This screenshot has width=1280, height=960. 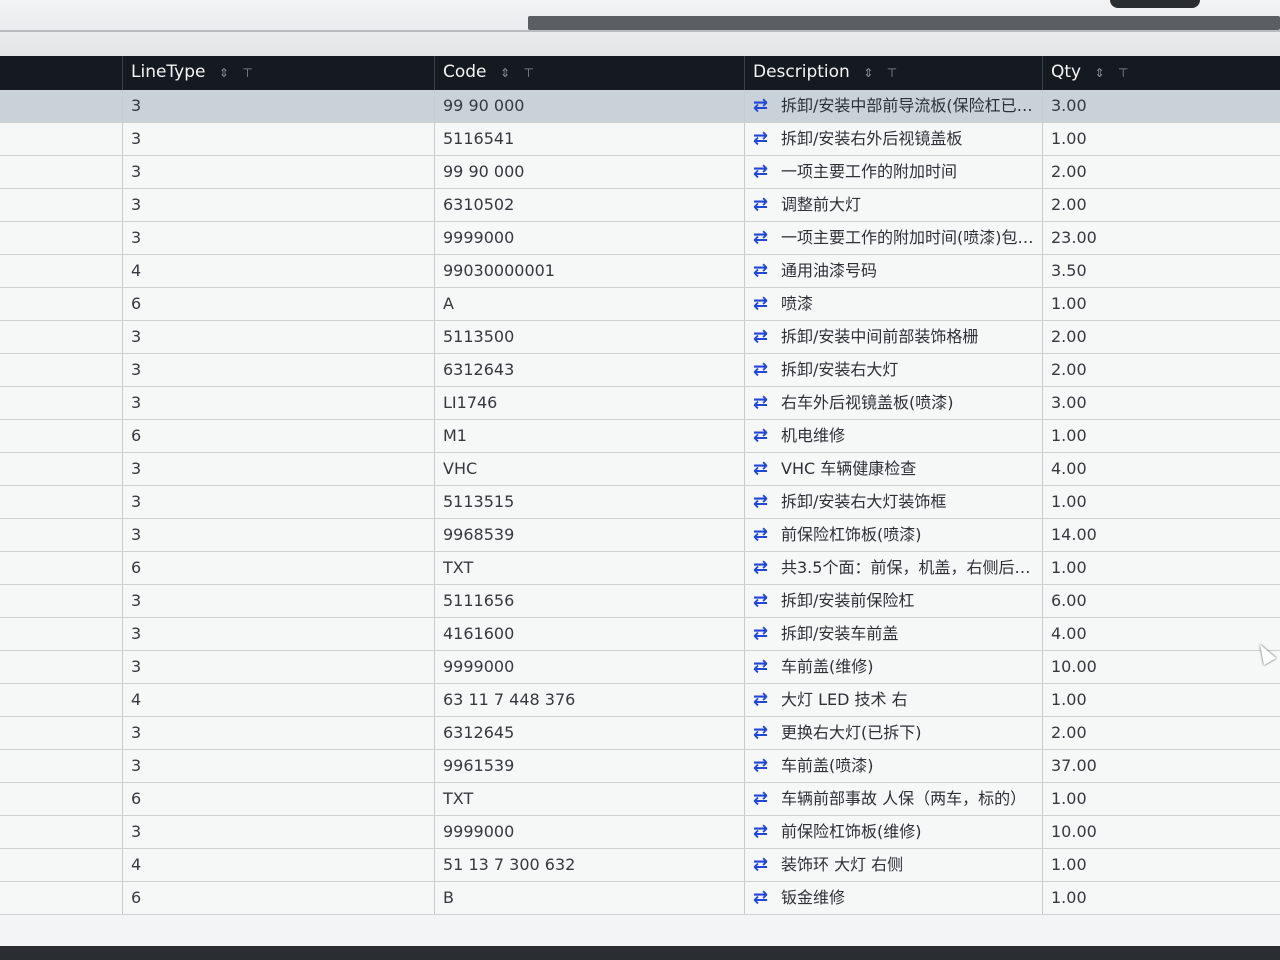 What do you see at coordinates (640, 271) in the screenshot?
I see `table-row: 4 99030000001 ⇄ 通用油漆号码 3.50` at bounding box center [640, 271].